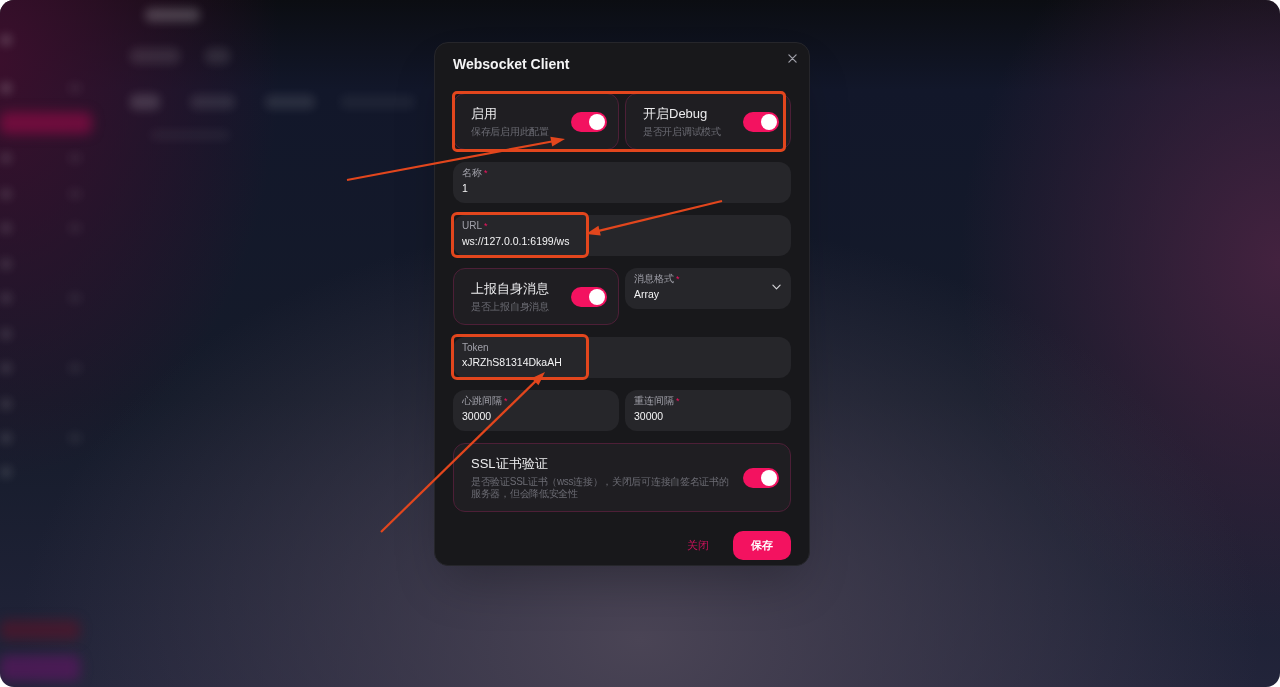  What do you see at coordinates (511, 64) in the screenshot?
I see `dialog-title: Websocket Client` at bounding box center [511, 64].